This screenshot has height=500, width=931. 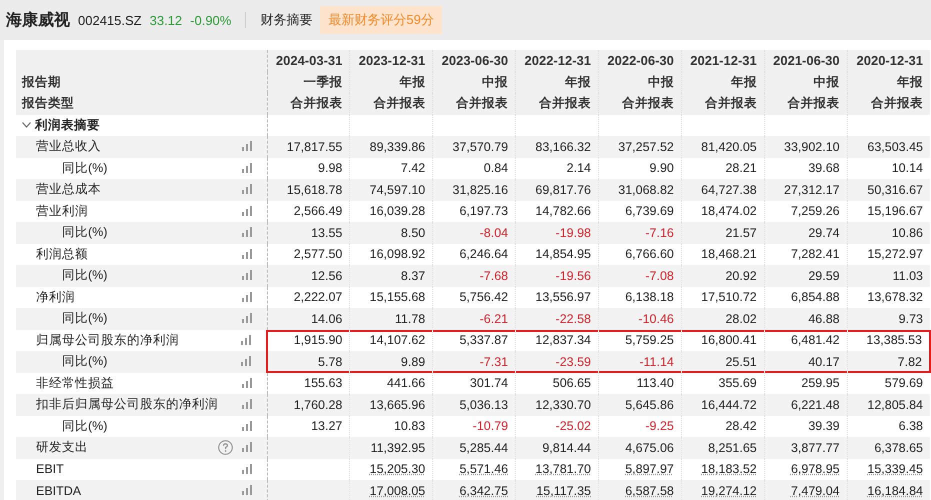 I want to click on column-date: 2024-03-31, so click(x=309, y=60).